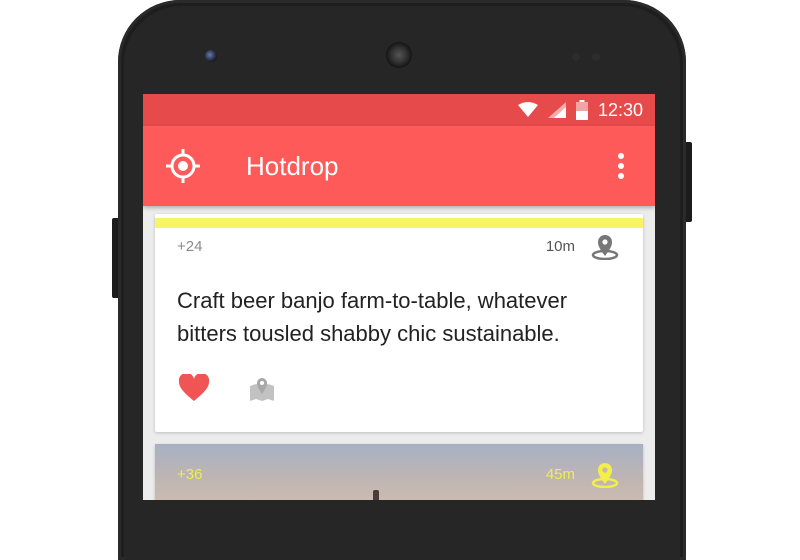  What do you see at coordinates (399, 55) in the screenshot?
I see `earpiece-speaker` at bounding box center [399, 55].